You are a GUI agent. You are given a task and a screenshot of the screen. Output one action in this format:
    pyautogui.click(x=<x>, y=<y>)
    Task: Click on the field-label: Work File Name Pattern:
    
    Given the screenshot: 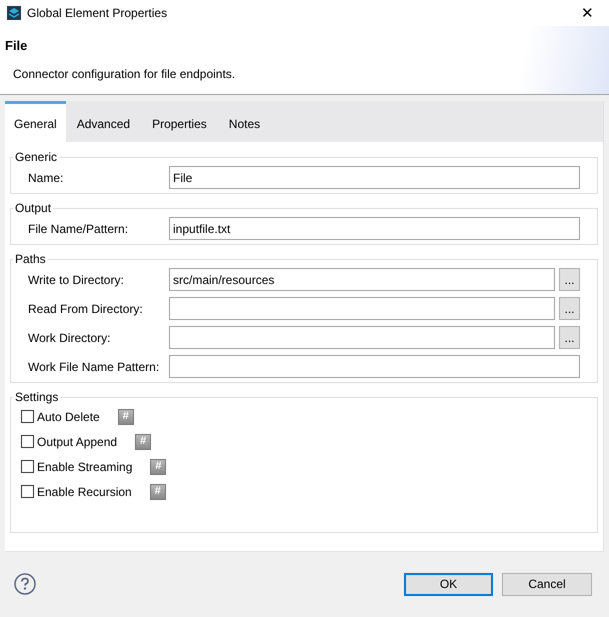 What is the action you would take?
    pyautogui.click(x=94, y=367)
    